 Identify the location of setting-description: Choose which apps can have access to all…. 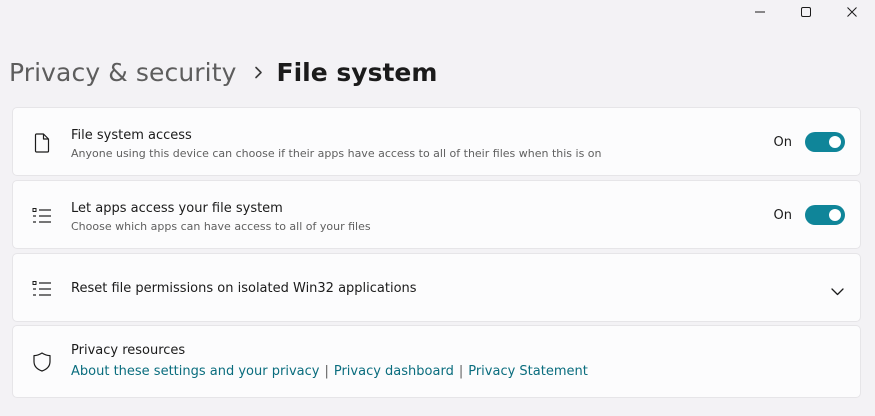
(221, 226).